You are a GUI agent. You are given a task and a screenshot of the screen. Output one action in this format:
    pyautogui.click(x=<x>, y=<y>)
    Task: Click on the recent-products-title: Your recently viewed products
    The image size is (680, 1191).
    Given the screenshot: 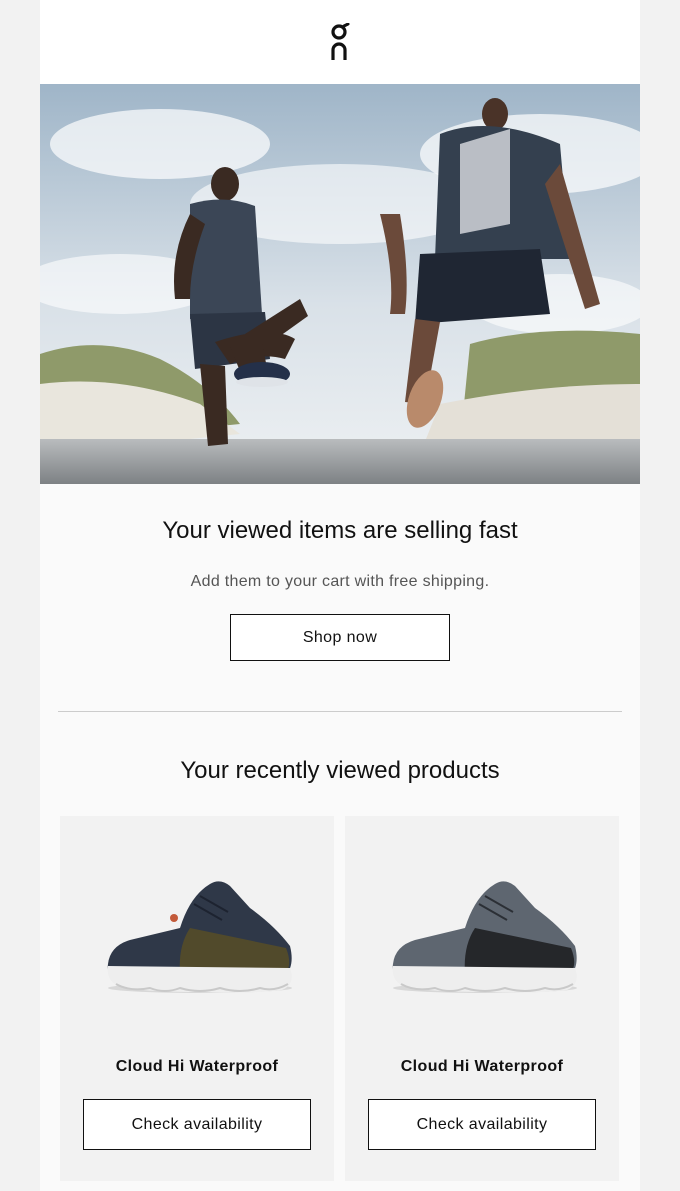 What is the action you would take?
    pyautogui.click(x=340, y=770)
    